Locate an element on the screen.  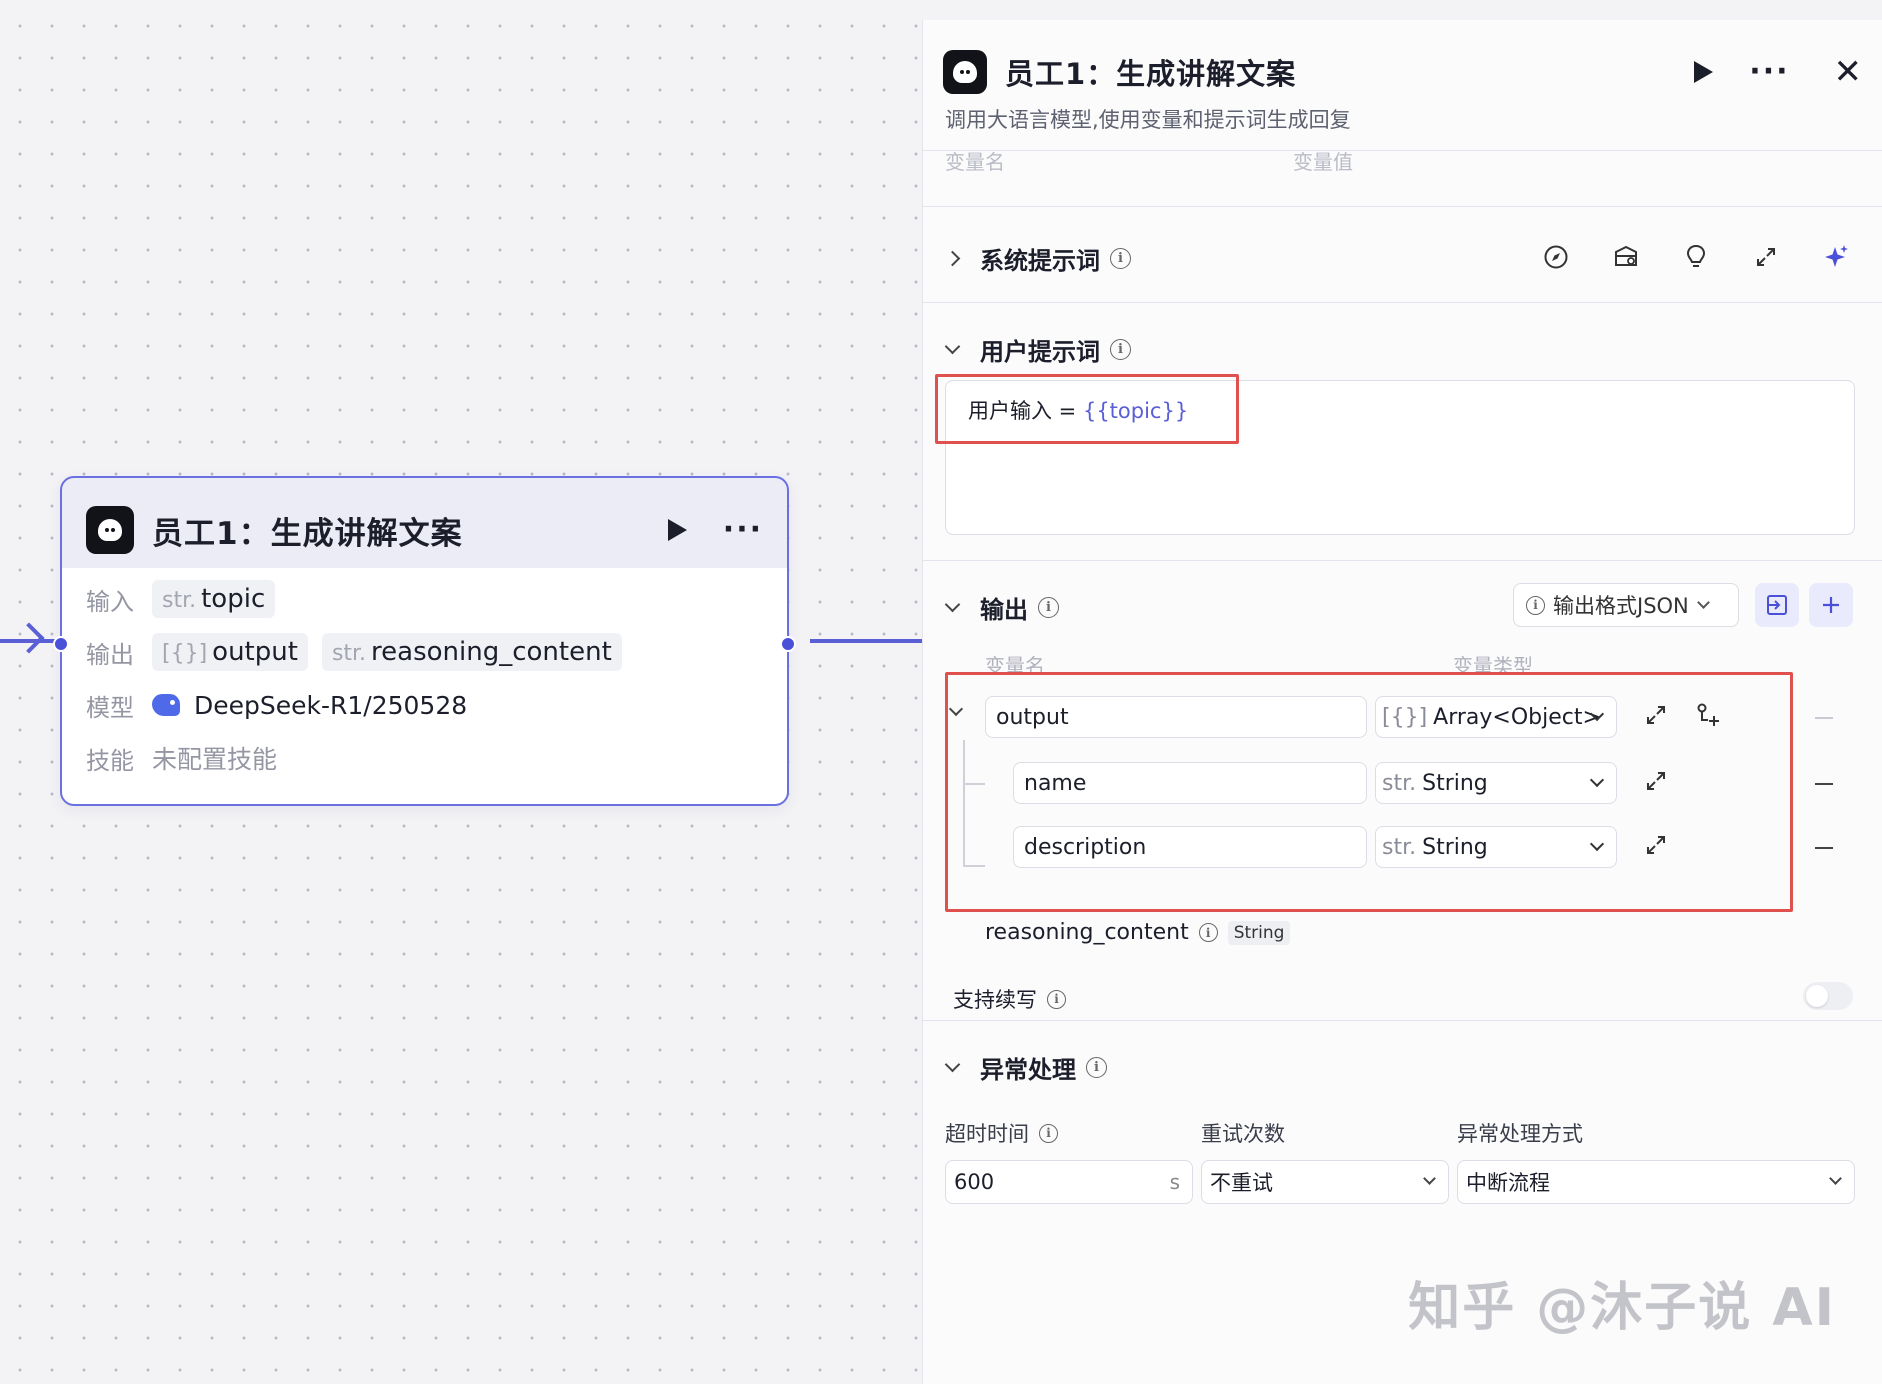
node-skills-row: 技能 未配置技能 is located at coordinates (181, 758).